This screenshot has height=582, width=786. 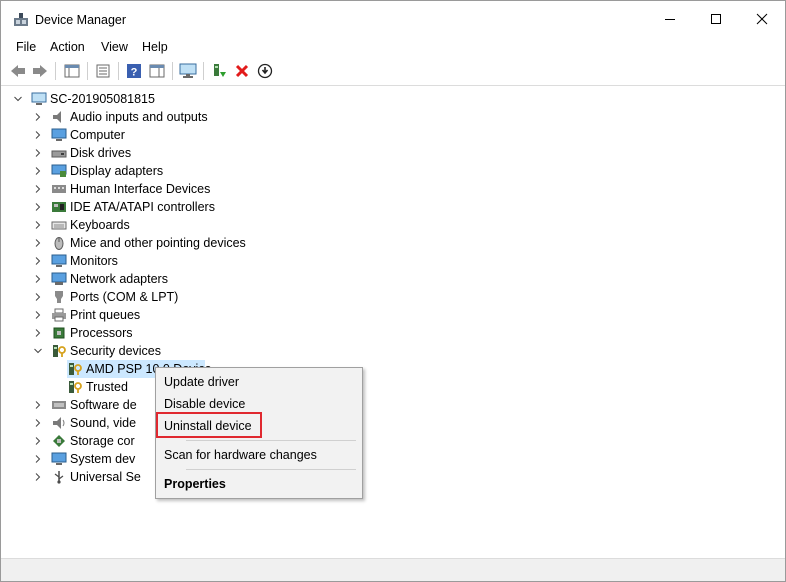 What do you see at coordinates (142, 207) in the screenshot?
I see `tree-item-label: IDE ATA/ATAPI controllers` at bounding box center [142, 207].